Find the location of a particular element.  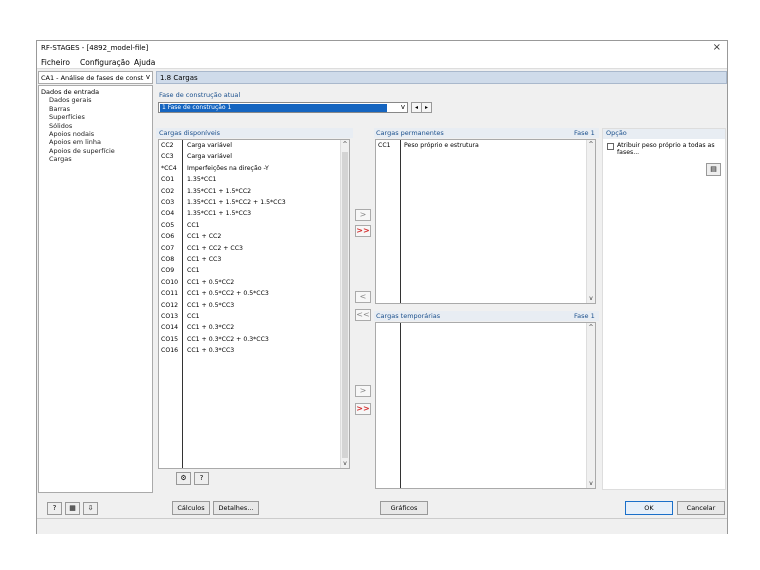

available-label: Cargas disponíveis is located at coordinates (190, 133).